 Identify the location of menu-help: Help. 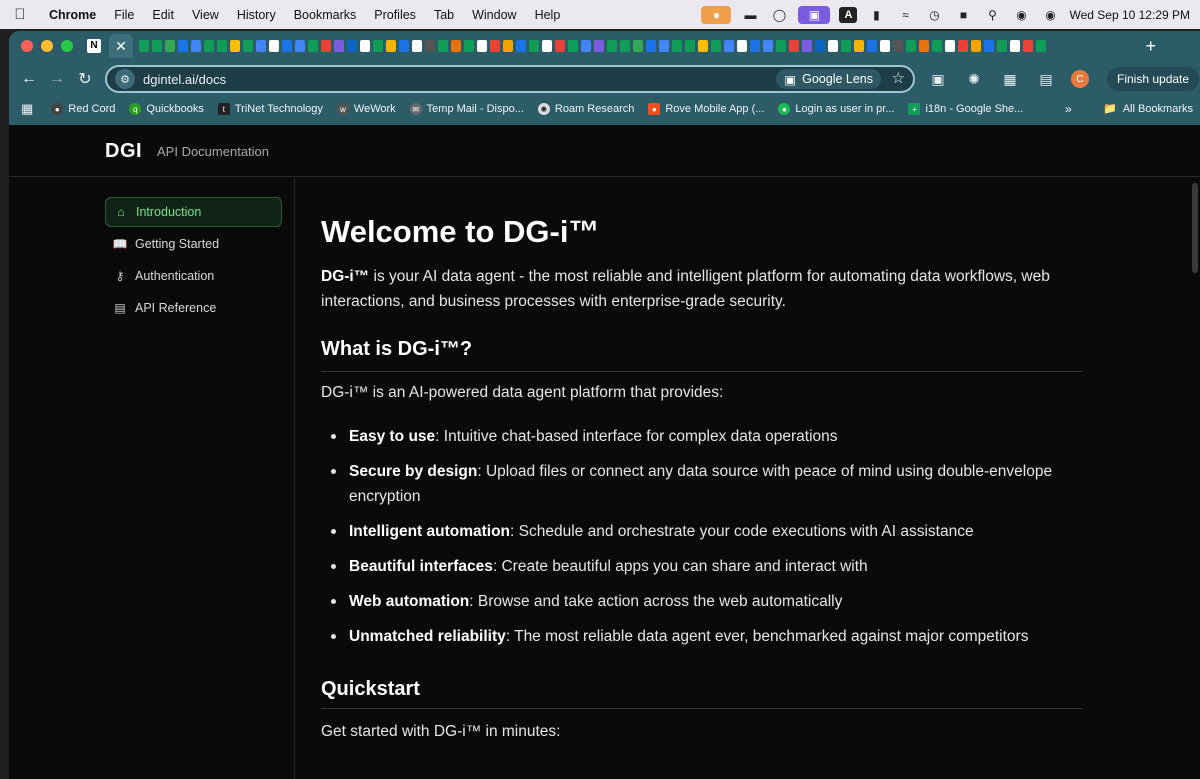
(548, 15).